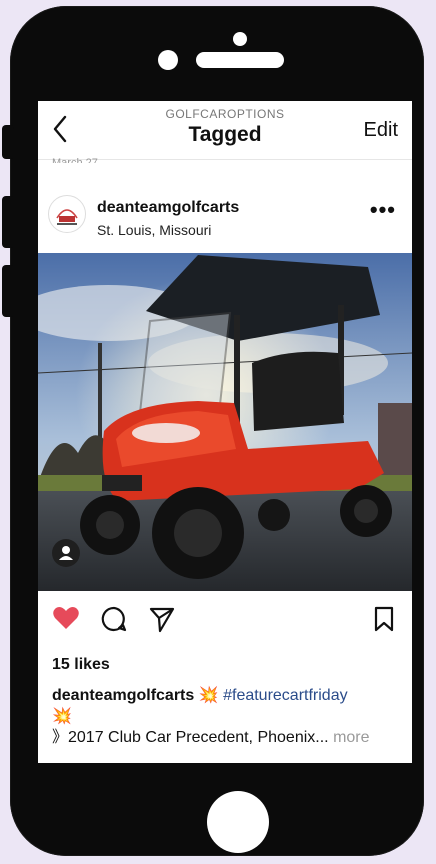 This screenshot has width=436, height=864. Describe the element at coordinates (240, 39) in the screenshot. I see `camera-dot` at that location.